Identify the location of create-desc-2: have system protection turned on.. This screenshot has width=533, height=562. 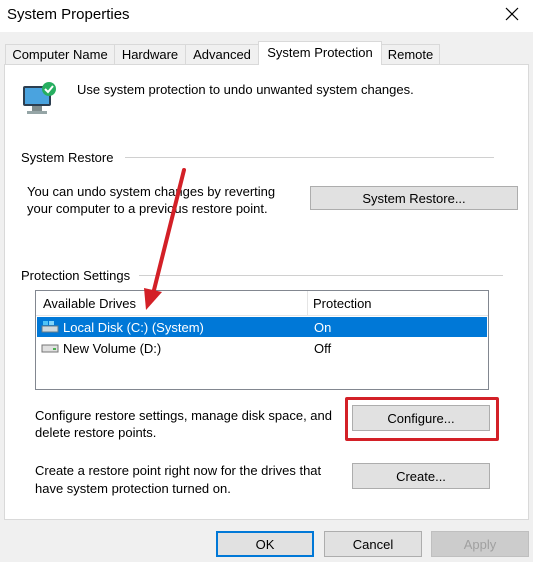
(133, 488).